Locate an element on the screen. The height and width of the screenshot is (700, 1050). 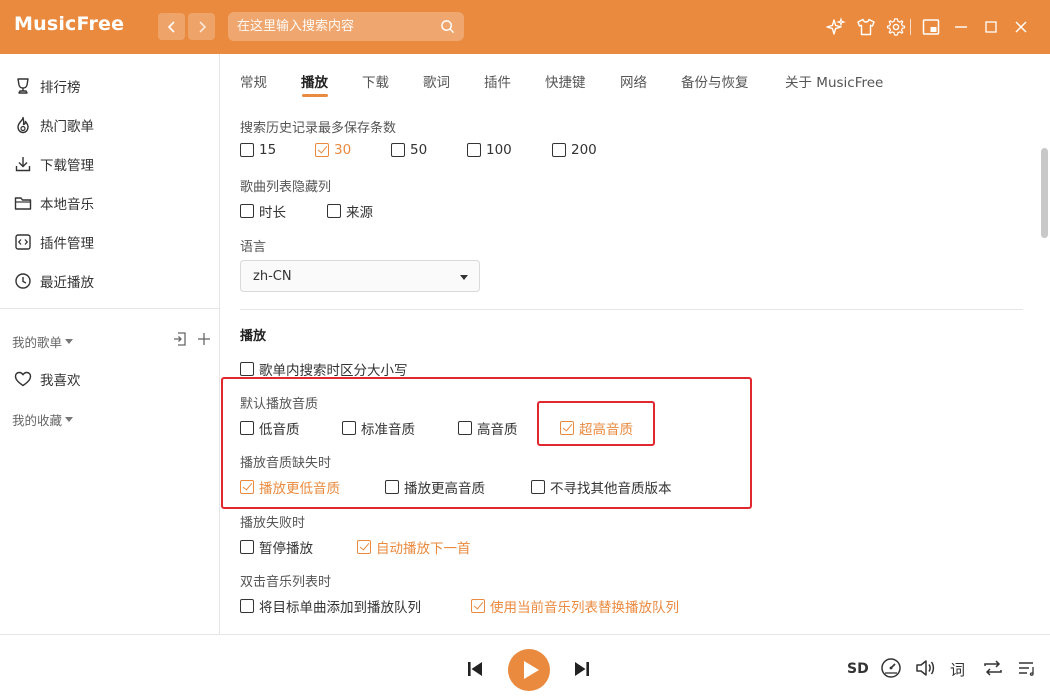
next-button is located at coordinates (582, 669).